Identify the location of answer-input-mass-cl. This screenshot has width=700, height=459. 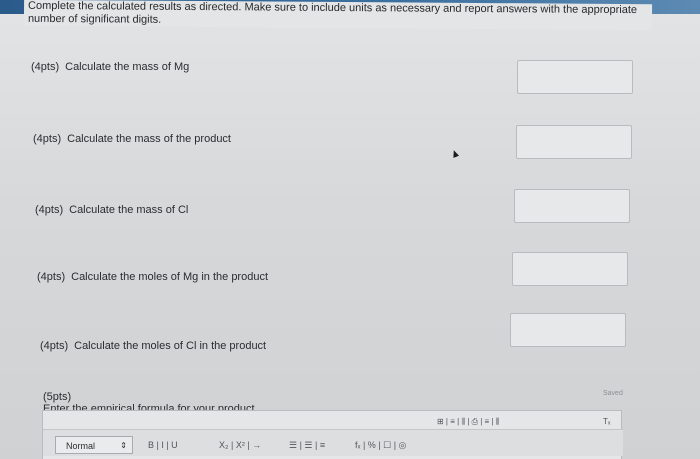
(572, 206).